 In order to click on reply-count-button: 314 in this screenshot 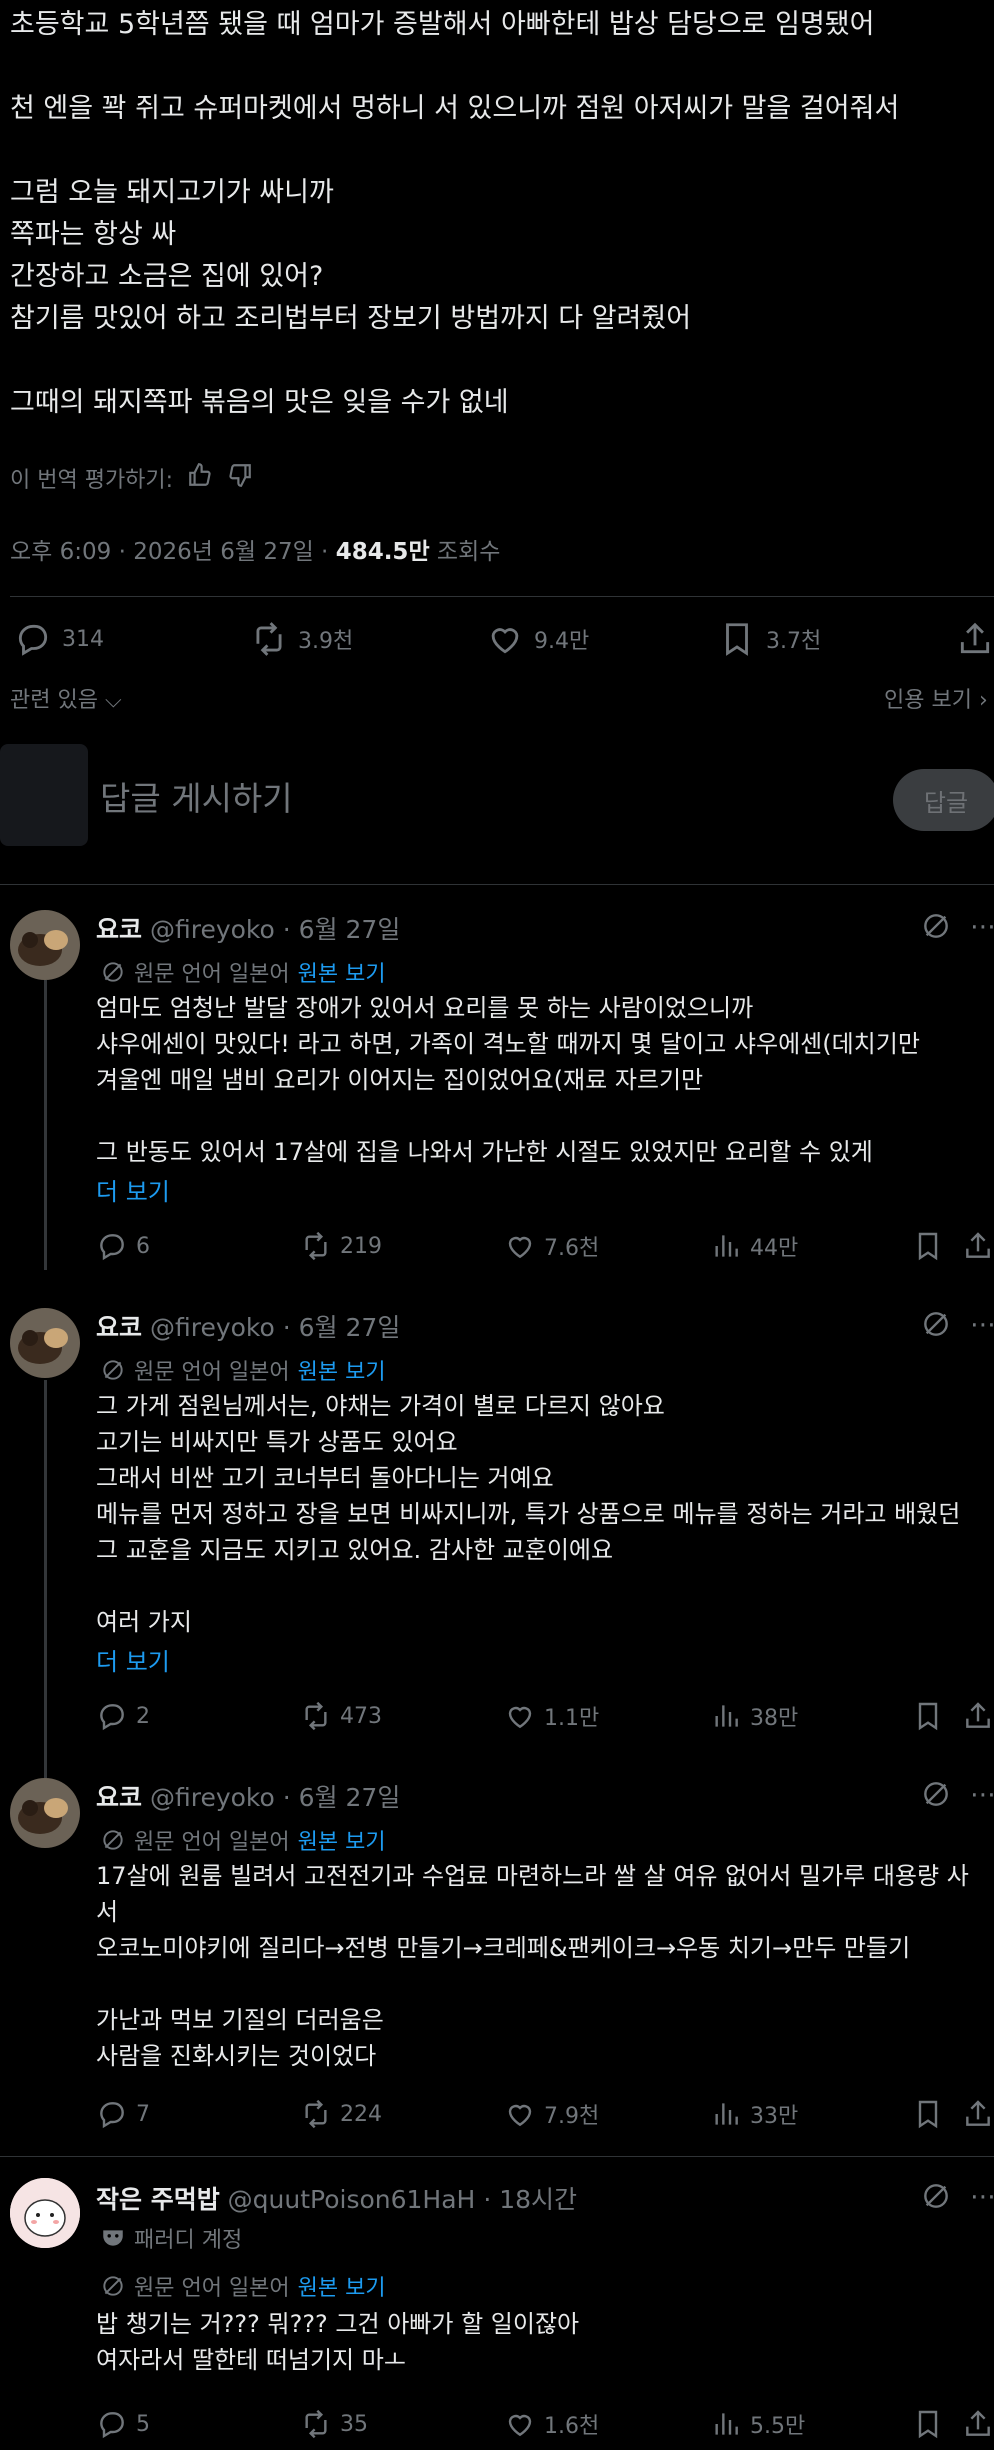, I will do `click(59, 639)`.